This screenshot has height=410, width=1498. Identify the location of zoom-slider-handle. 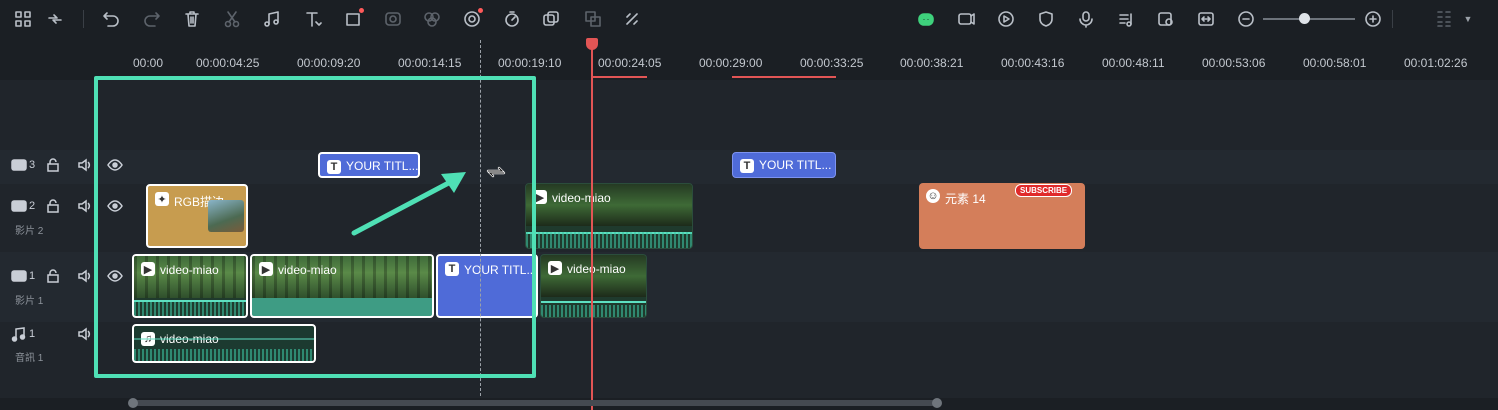
(1304, 18).